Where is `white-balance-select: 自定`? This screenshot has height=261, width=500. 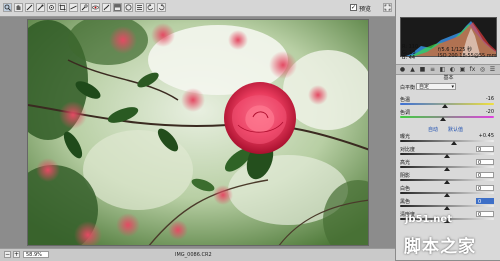 white-balance-select: 自定 is located at coordinates (436, 86).